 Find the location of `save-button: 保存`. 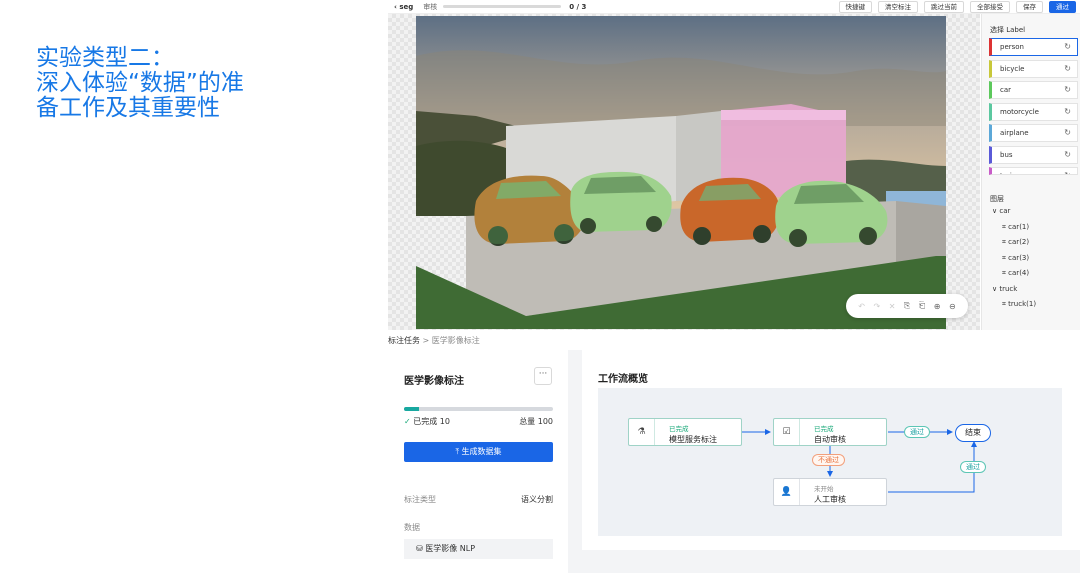

save-button: 保存 is located at coordinates (1029, 7).